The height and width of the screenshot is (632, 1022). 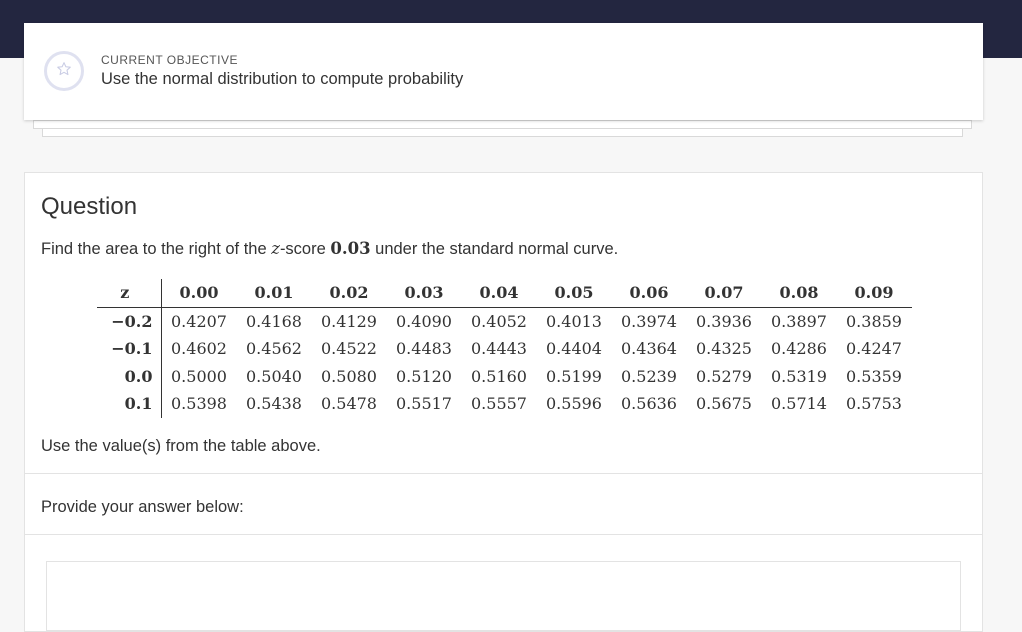 I want to click on stacked-card-edge, so click(x=502, y=124).